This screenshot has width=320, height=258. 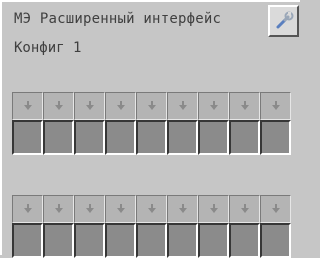 I want to click on settings-wrench-button, so click(x=283, y=21).